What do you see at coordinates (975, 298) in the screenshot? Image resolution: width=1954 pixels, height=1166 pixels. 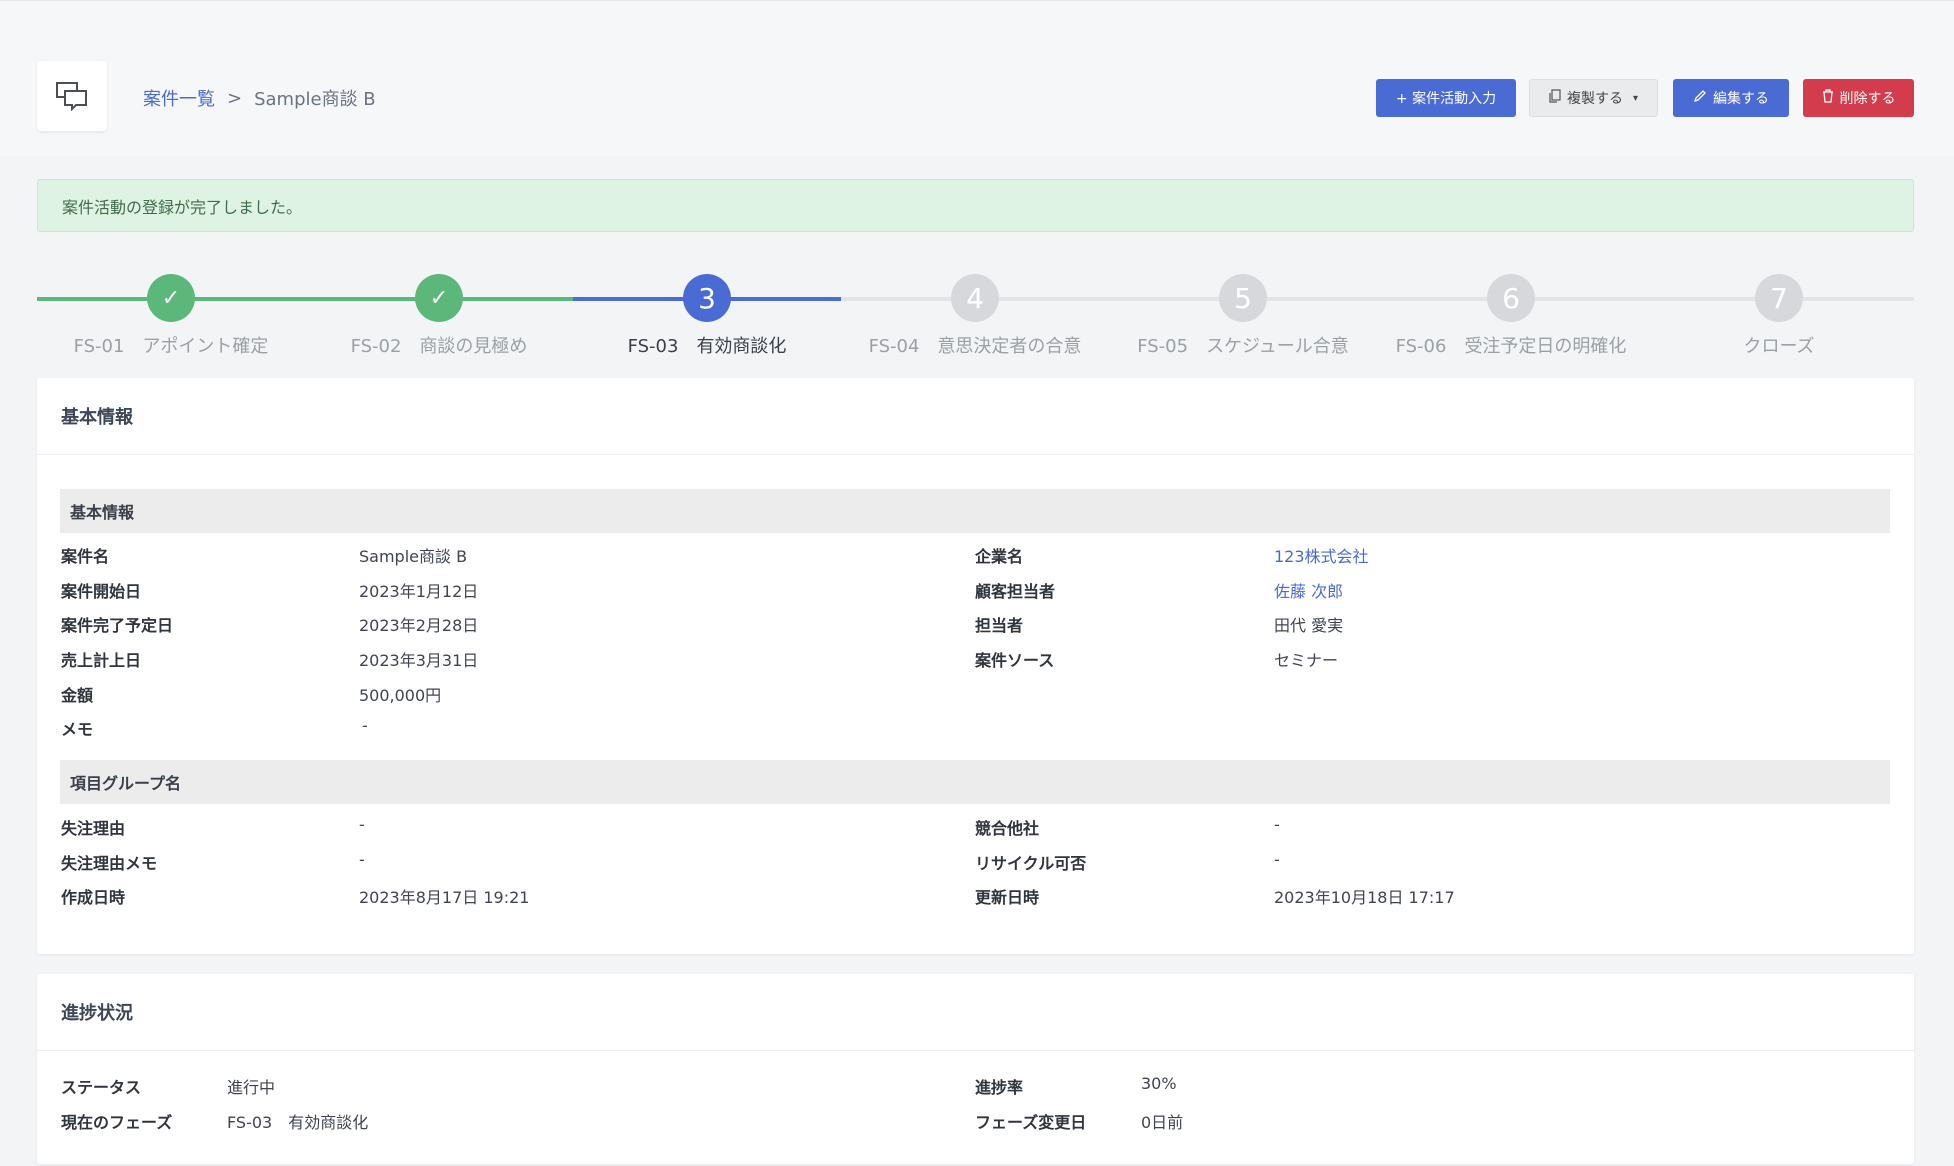 I see `phase-4-marker: 4` at bounding box center [975, 298].